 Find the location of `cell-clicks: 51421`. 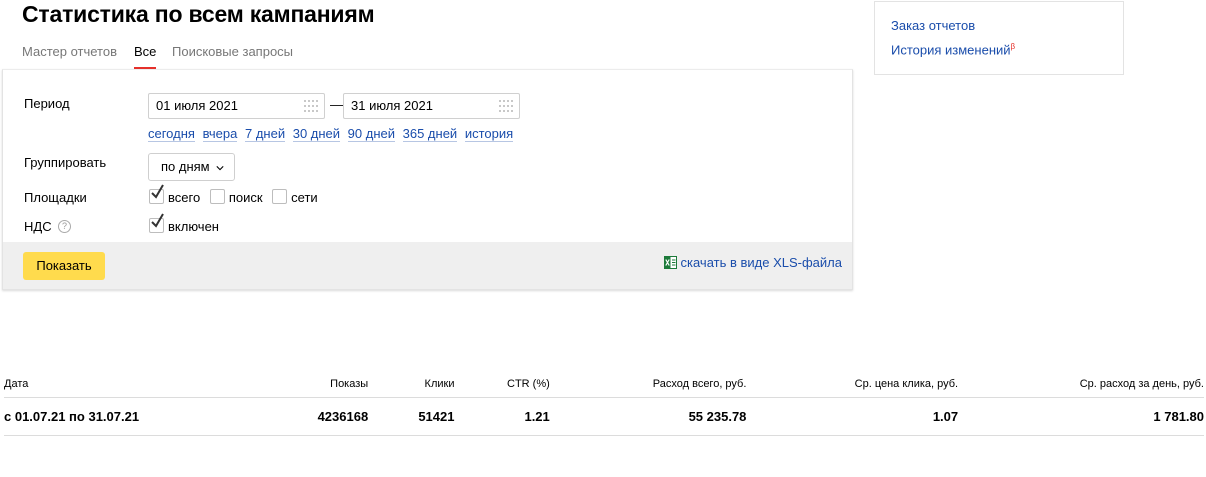

cell-clicks: 51421 is located at coordinates (411, 416).